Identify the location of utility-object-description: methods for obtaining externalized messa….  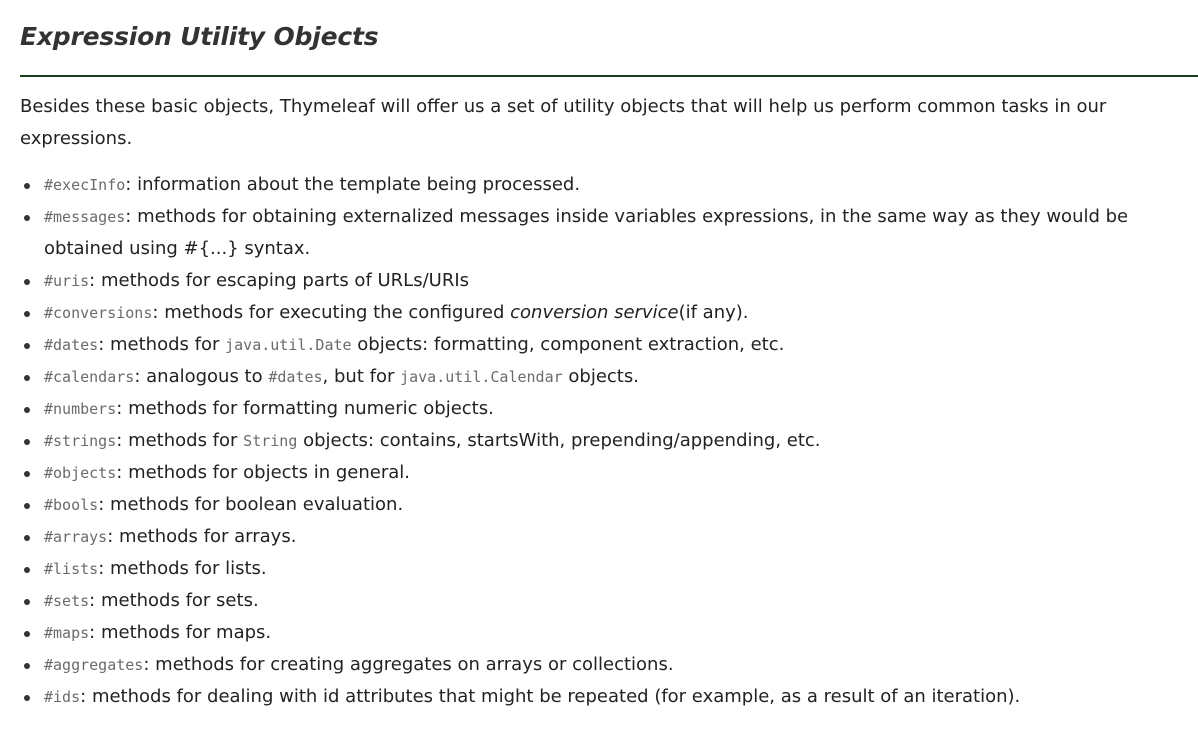
(586, 232).